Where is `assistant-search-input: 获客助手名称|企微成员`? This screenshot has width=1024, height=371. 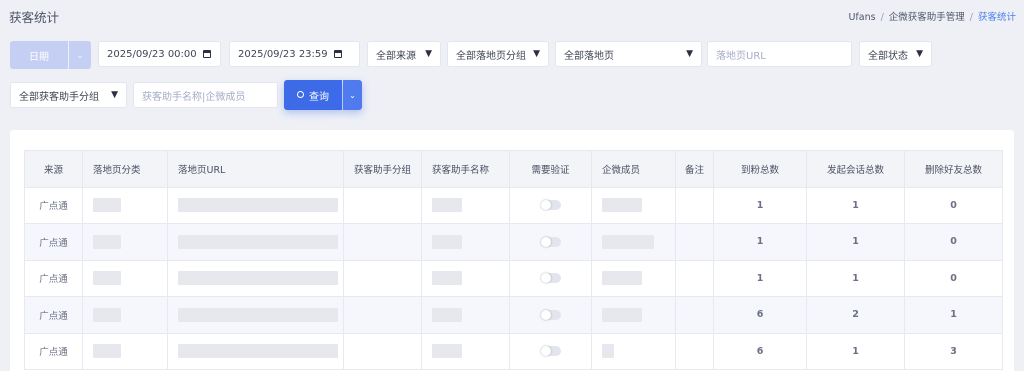
assistant-search-input: 获客助手名称|企微成员 is located at coordinates (205, 95).